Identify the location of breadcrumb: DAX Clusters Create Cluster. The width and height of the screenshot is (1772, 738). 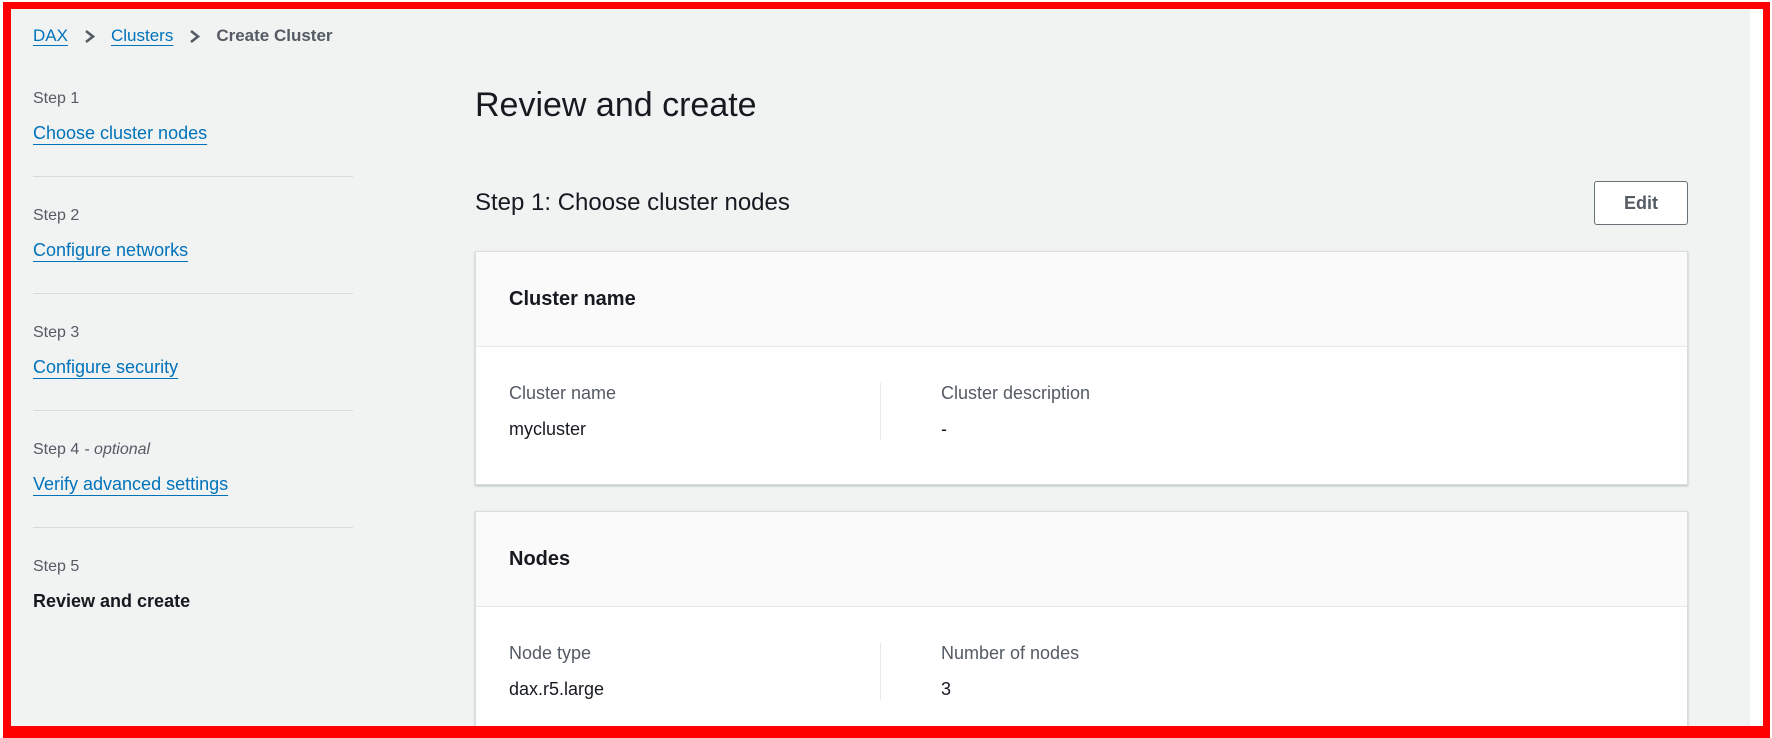
(880, 28).